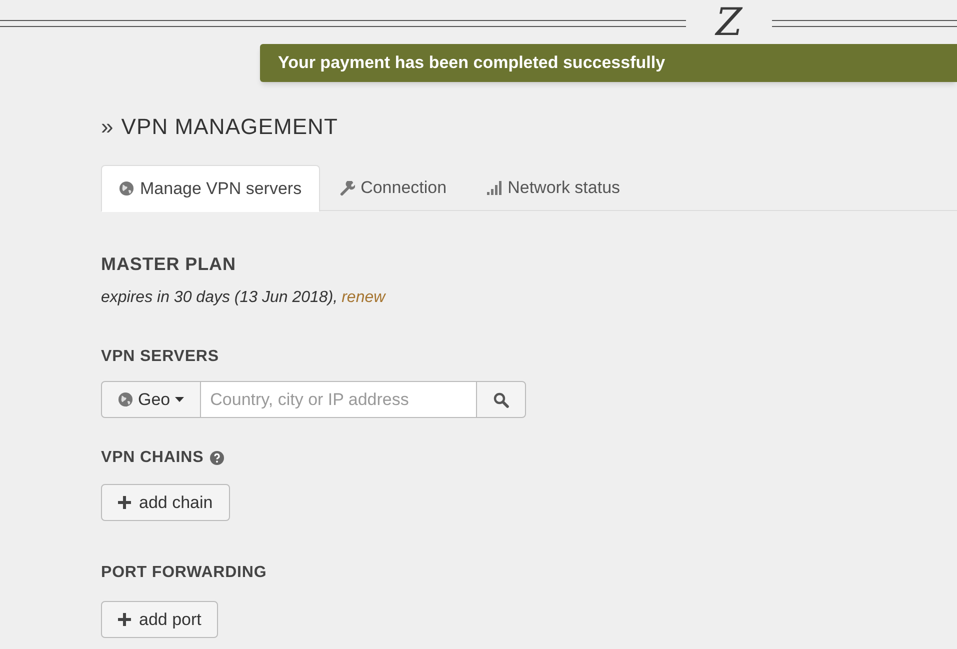 This screenshot has width=957, height=649. Describe the element at coordinates (553, 188) in the screenshot. I see `tab: Network status` at that location.